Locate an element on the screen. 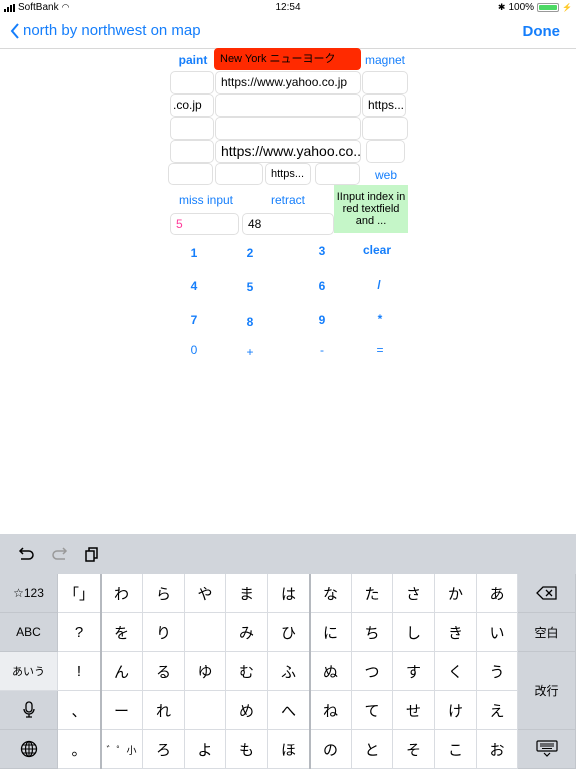 Image resolution: width=576 pixels, height=769 pixels. kana-key: よ is located at coordinates (205, 749).